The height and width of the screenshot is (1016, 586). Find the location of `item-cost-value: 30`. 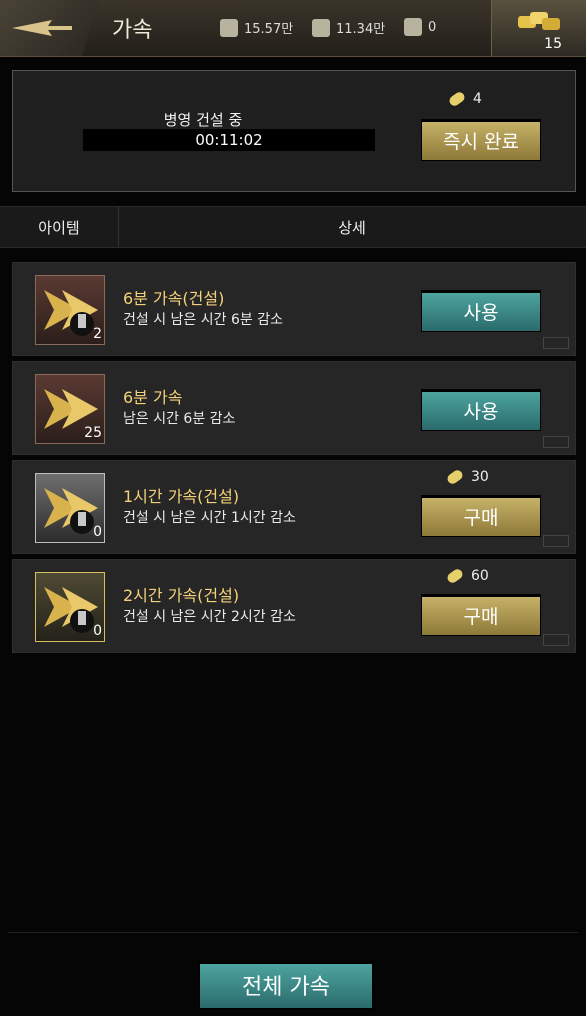

item-cost-value: 30 is located at coordinates (480, 477).